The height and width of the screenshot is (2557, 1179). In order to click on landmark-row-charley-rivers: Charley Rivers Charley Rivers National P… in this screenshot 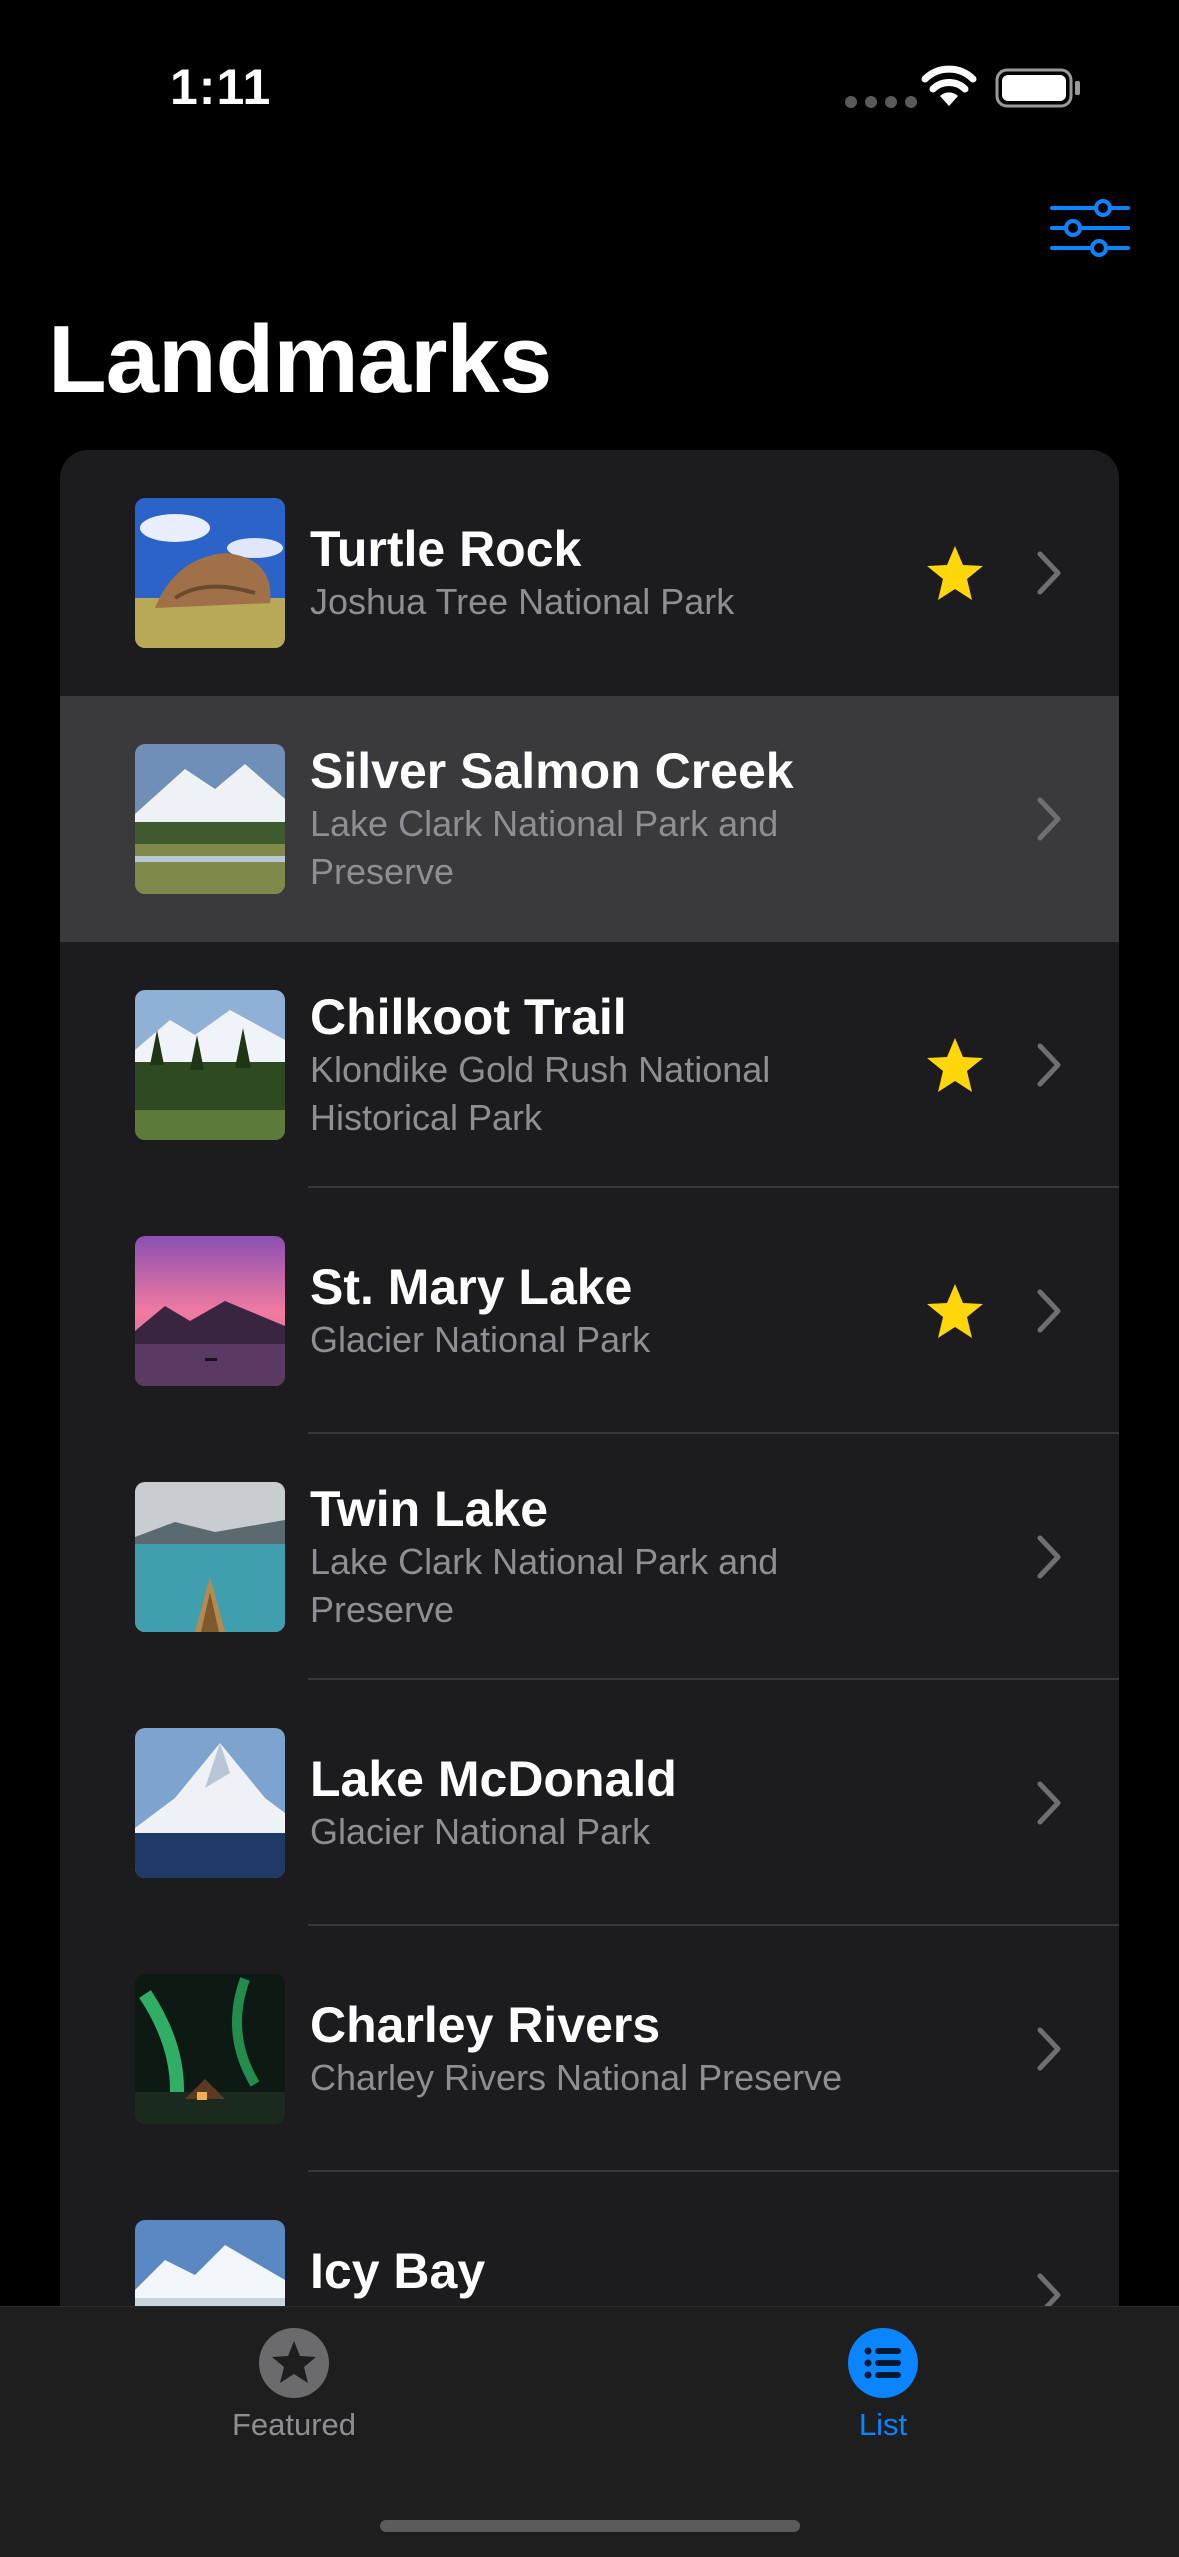, I will do `click(589, 2049)`.